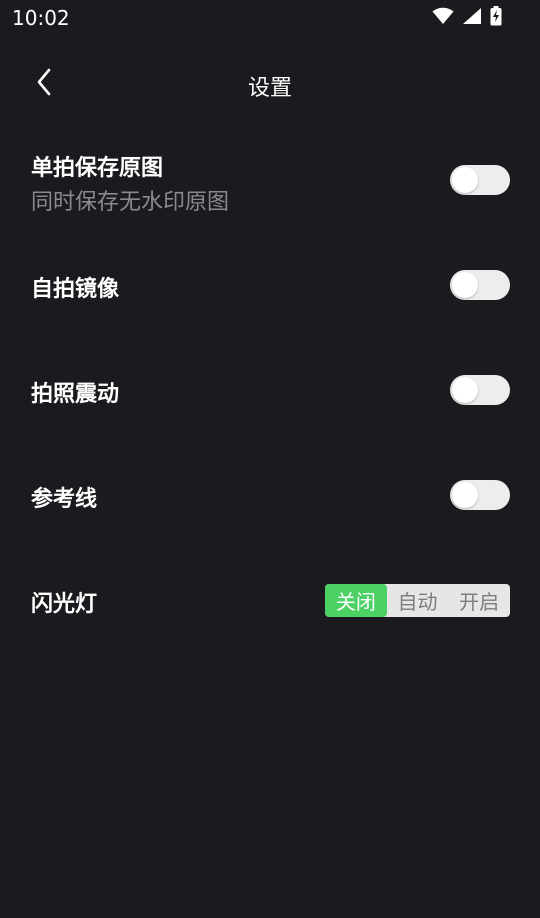 This screenshot has height=918, width=540. Describe the element at coordinates (270, 391) in the screenshot. I see `setting-row-shutter-vibration: 拍照震动` at that location.